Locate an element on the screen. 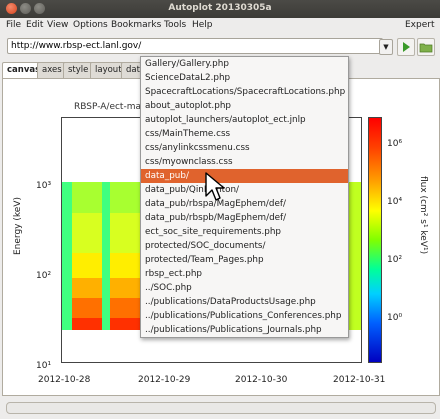  completion-item: css/anylinkcssmenu.css is located at coordinates (244, 148).